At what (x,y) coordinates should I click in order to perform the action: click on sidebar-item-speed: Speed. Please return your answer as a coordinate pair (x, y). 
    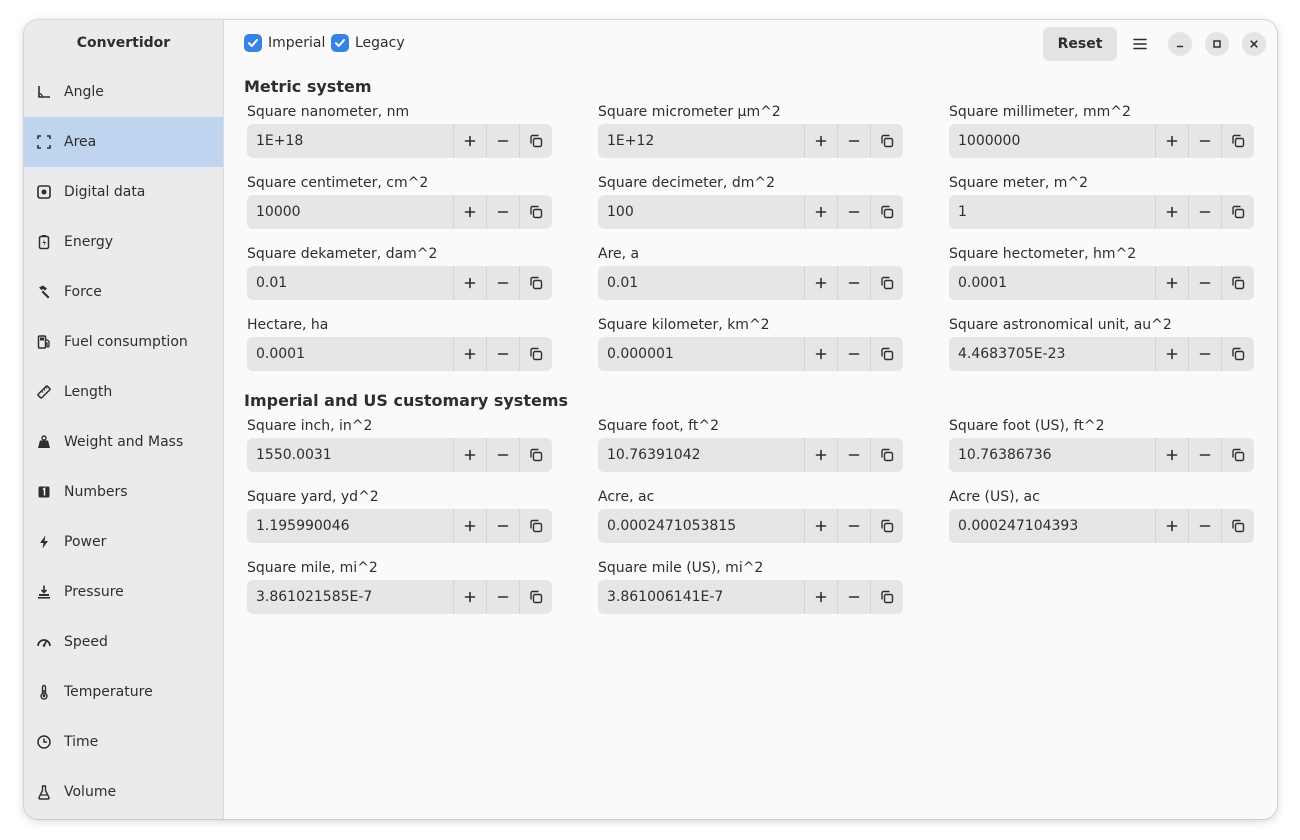
    Looking at the image, I should click on (123, 642).